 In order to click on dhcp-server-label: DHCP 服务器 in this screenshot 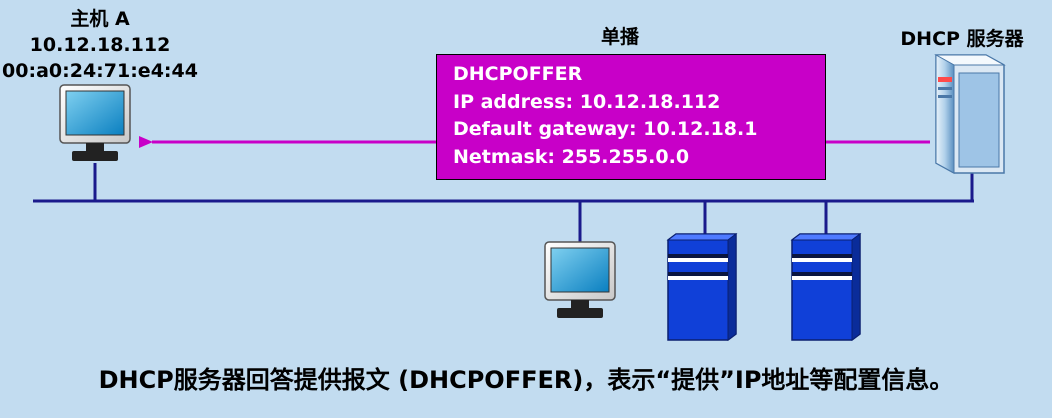, I will do `click(962, 39)`.